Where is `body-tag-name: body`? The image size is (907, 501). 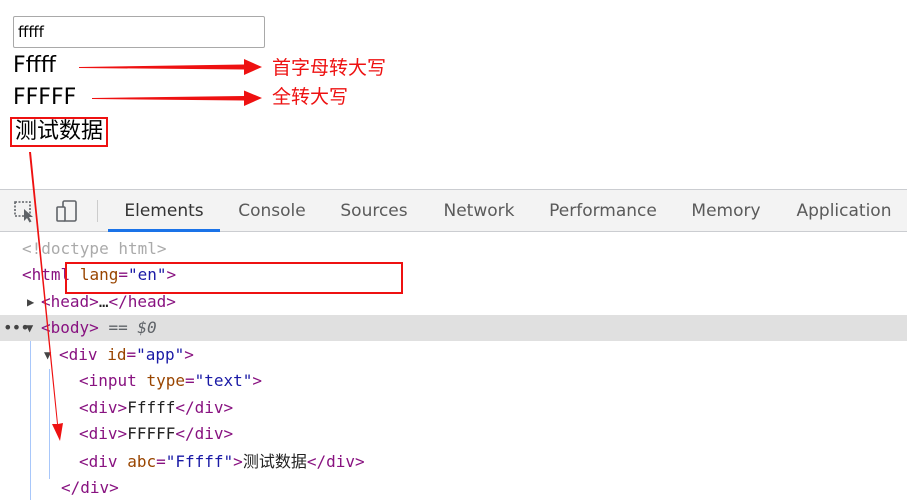
body-tag-name: body is located at coordinates (70, 327).